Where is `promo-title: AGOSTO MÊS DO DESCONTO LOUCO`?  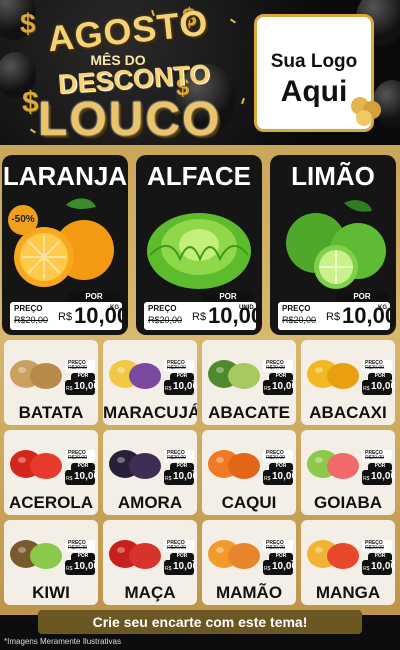
promo-title: AGOSTO MÊS DO DESCONTO LOUCO is located at coordinates (128, 74).